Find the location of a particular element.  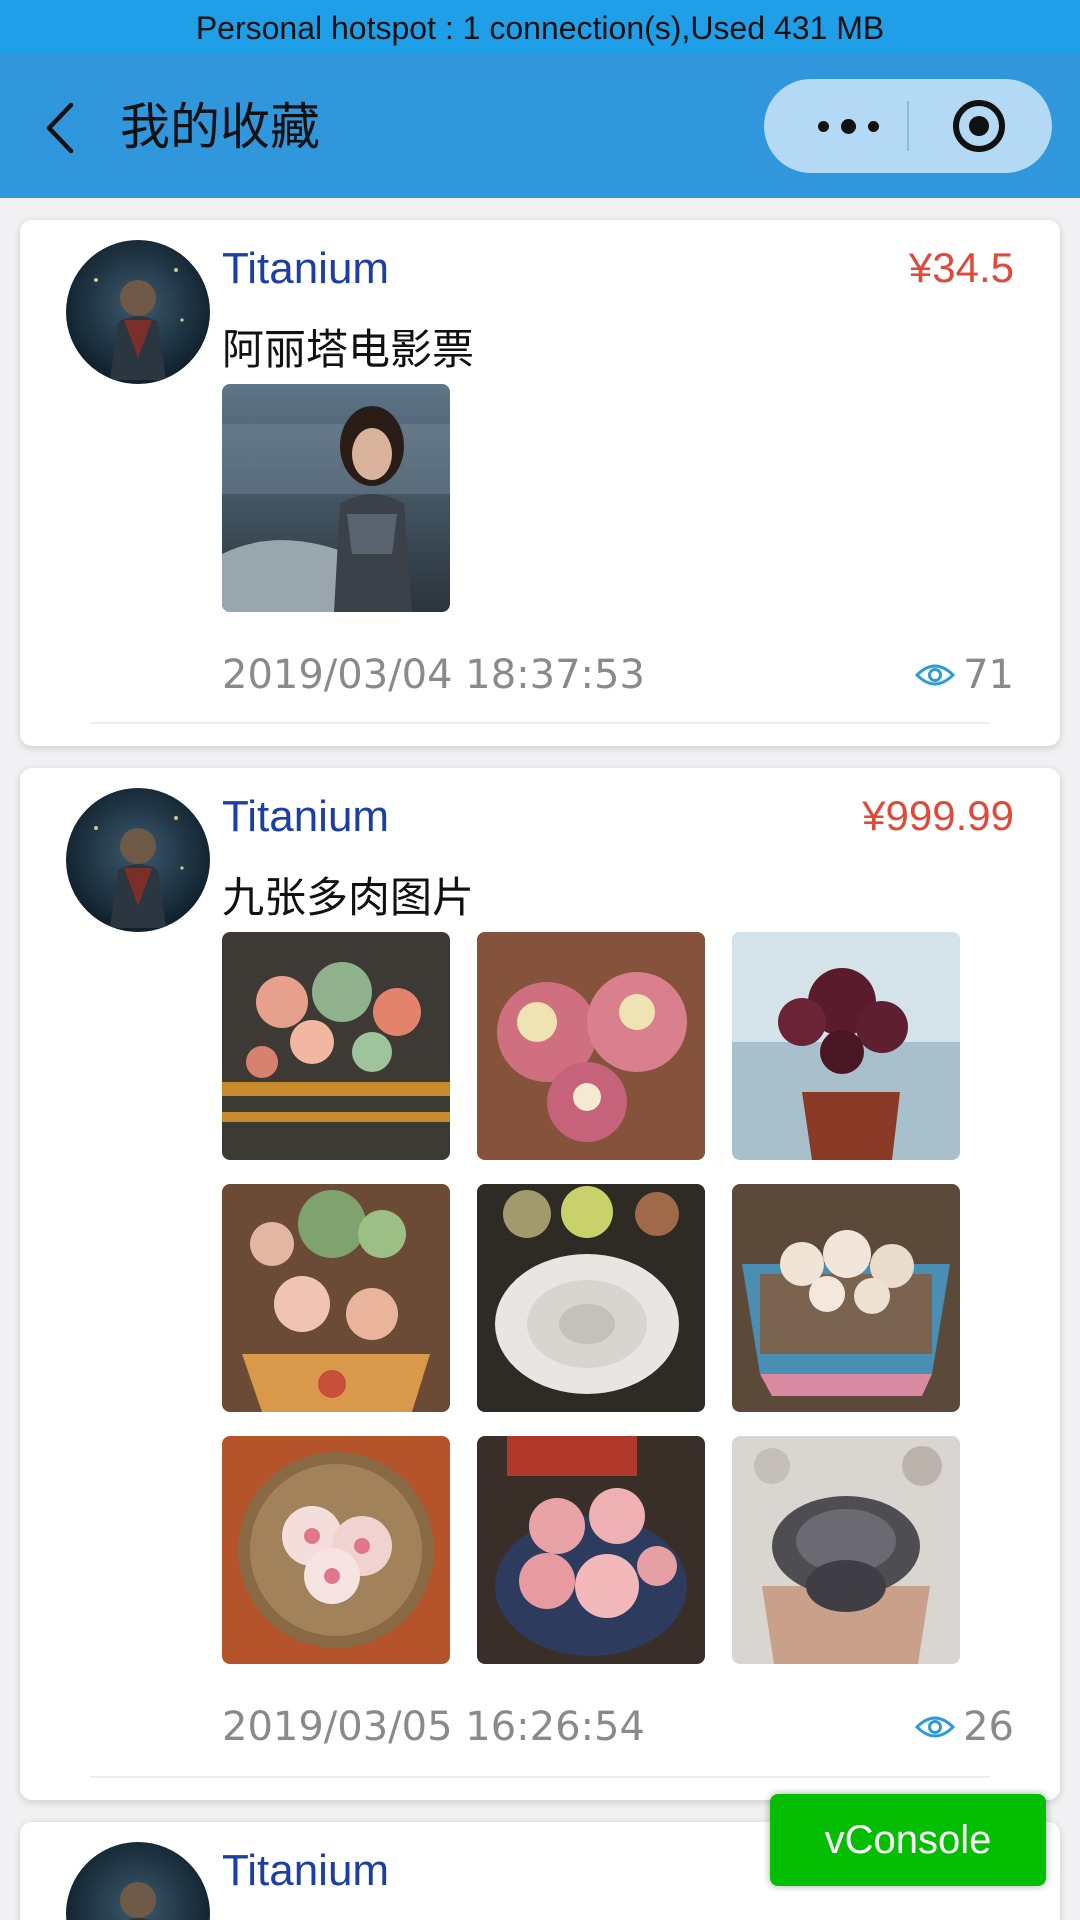

timestamp: 2019/03/04 18:37:53 is located at coordinates (433, 675).